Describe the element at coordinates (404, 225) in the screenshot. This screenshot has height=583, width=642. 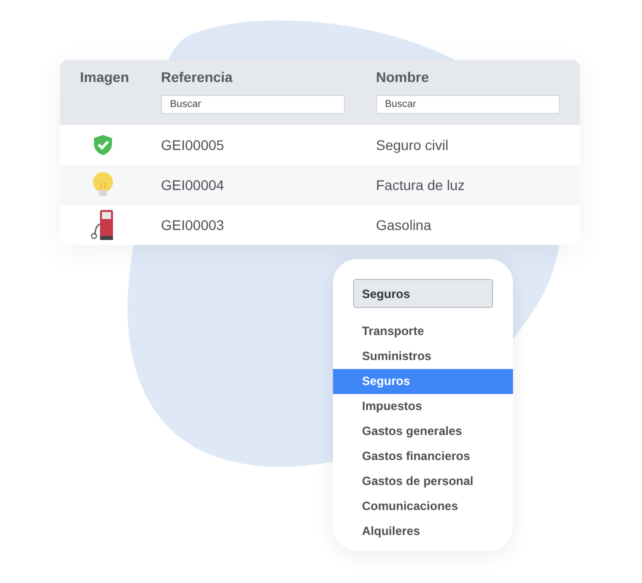
I see `table-cell: Gasolina` at that location.